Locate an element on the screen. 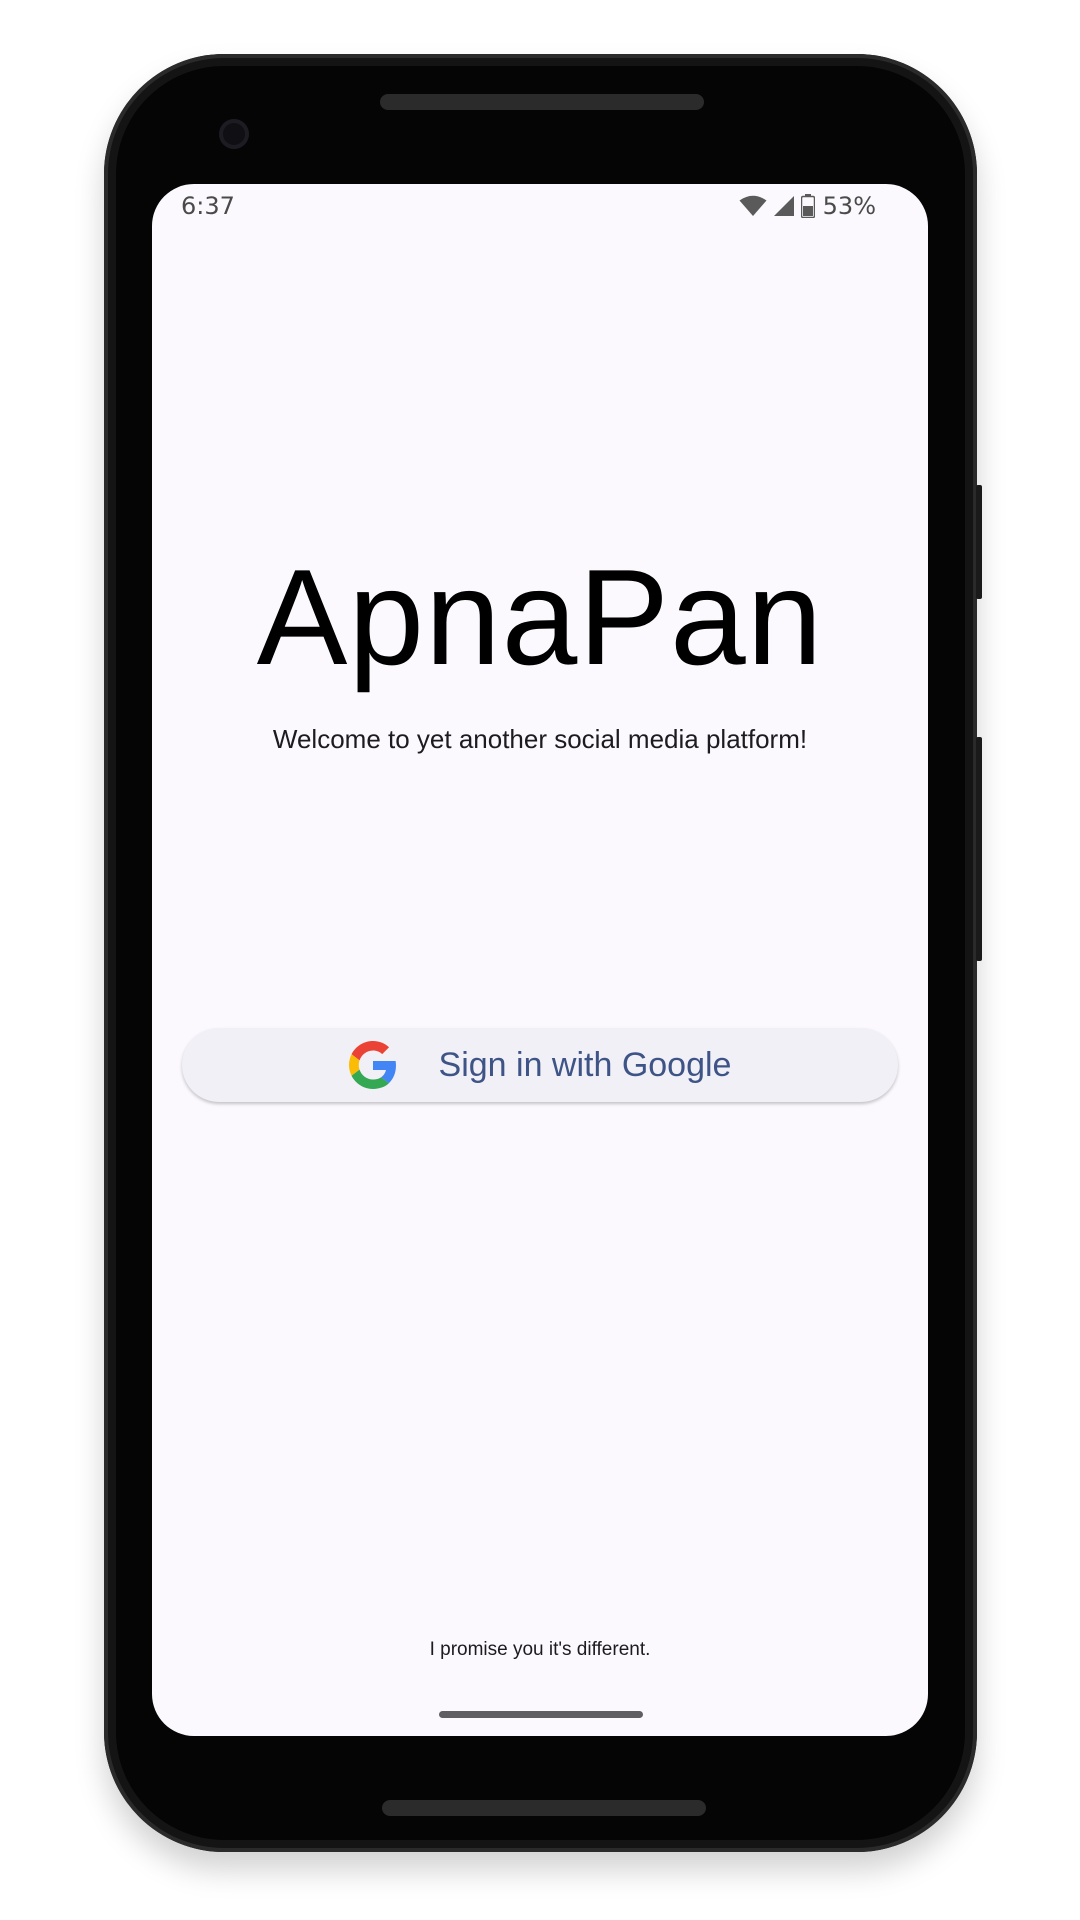 This screenshot has width=1080, height=1920. google-sign-in-label: Sign in with Google is located at coordinates (585, 1064).